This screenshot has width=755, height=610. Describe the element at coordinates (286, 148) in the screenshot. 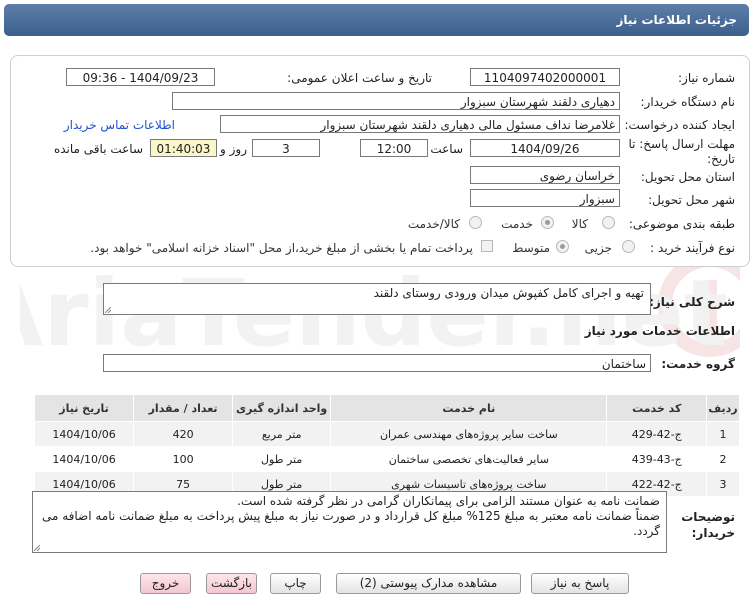

I see `days-field: 3` at that location.